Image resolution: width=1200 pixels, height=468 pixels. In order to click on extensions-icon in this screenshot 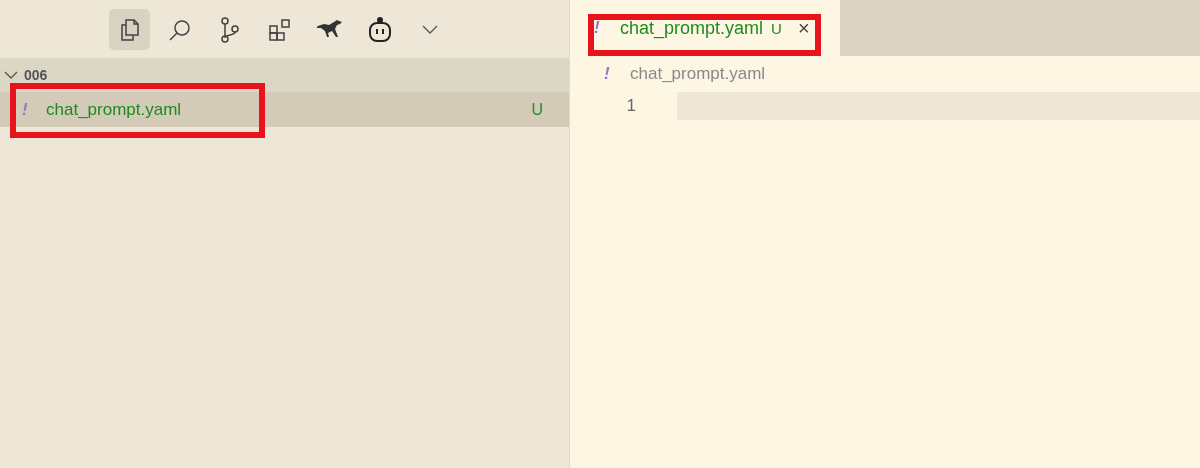, I will do `click(279, 29)`.